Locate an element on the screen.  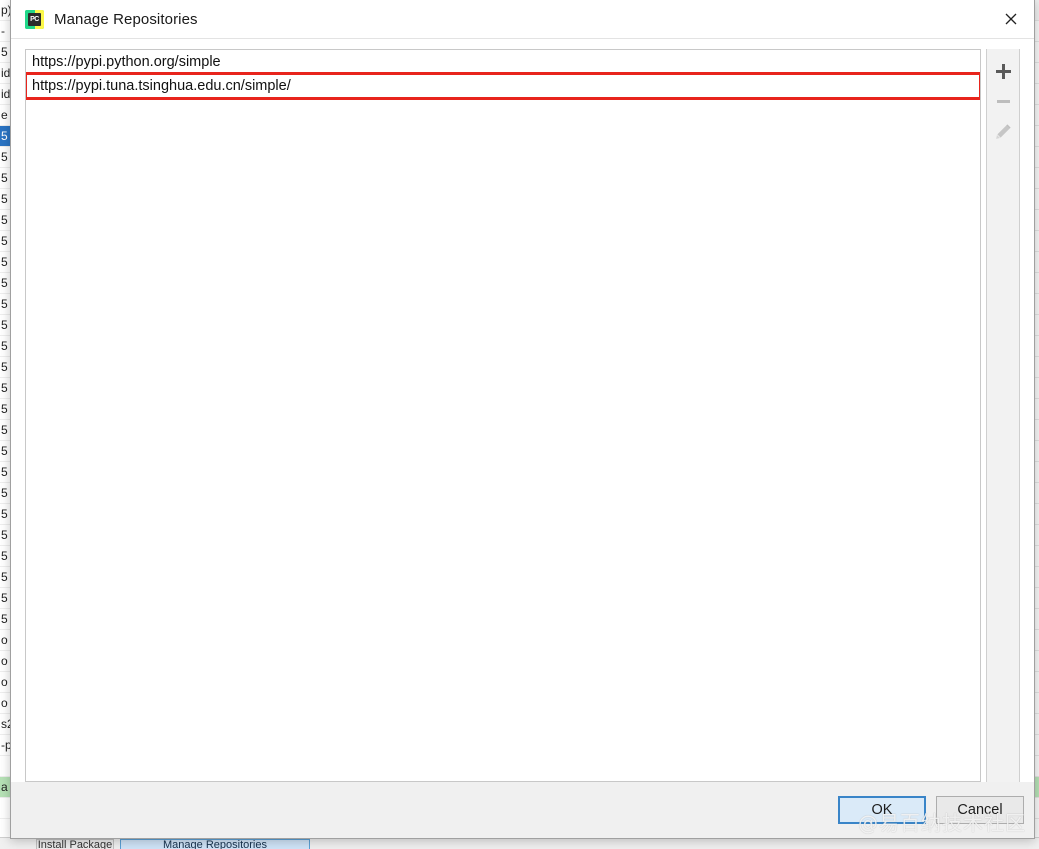
close-icon is located at coordinates (1011, 18).